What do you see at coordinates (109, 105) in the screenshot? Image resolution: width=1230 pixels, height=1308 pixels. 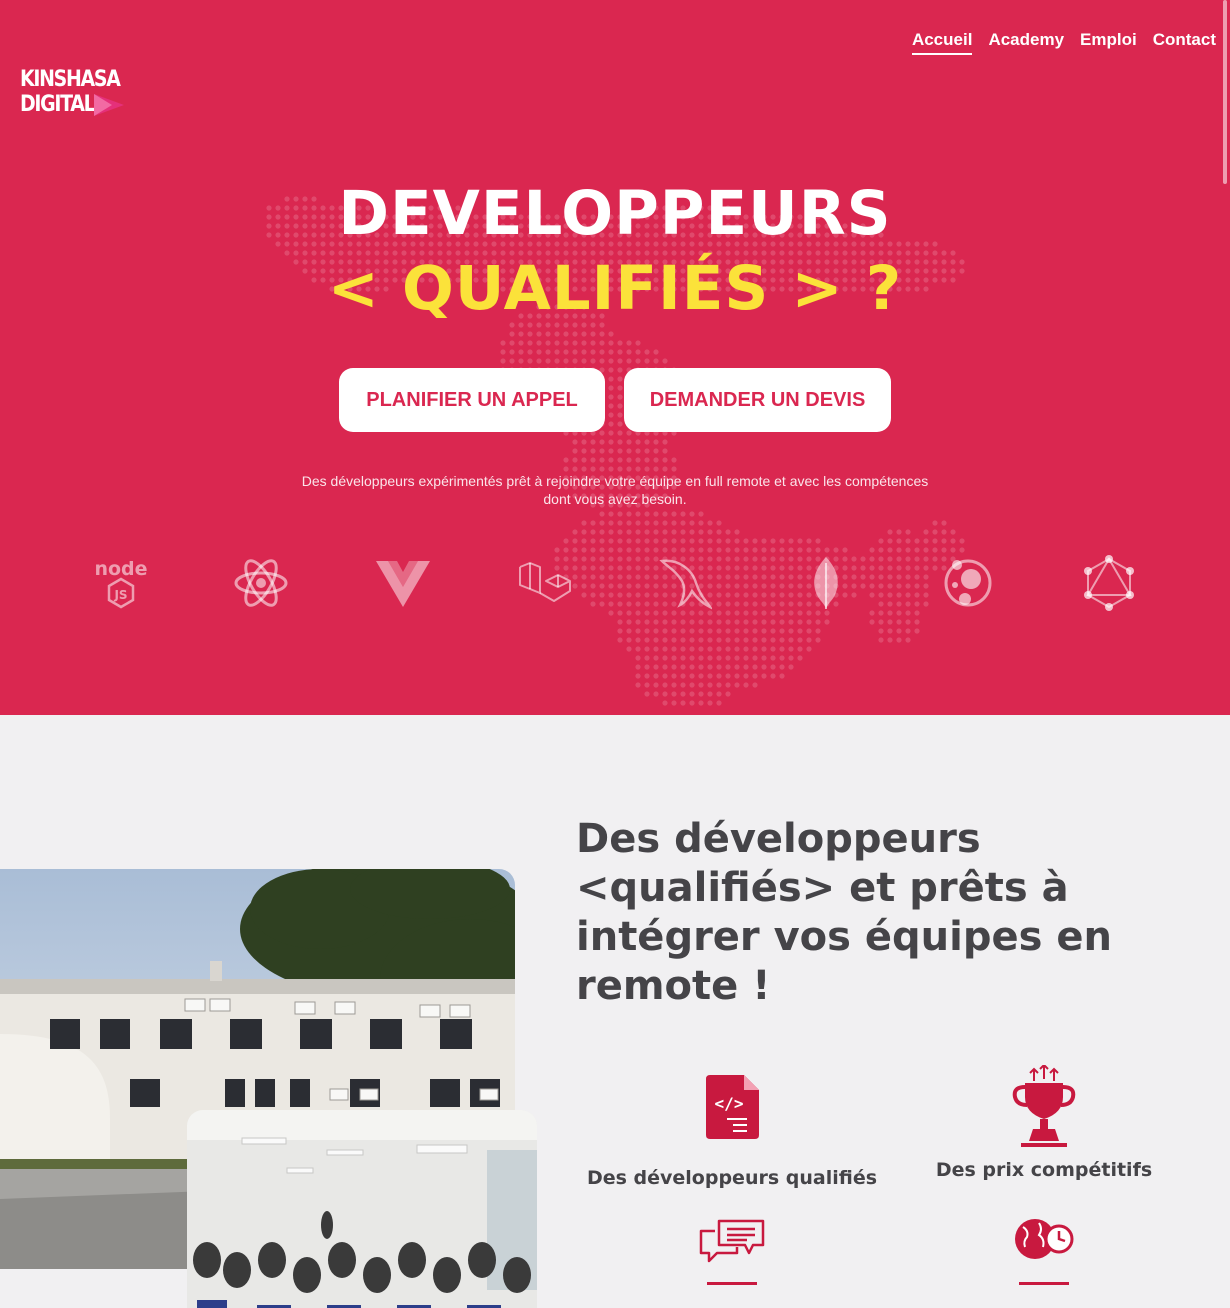 I see `play-triangle-icon` at bounding box center [109, 105].